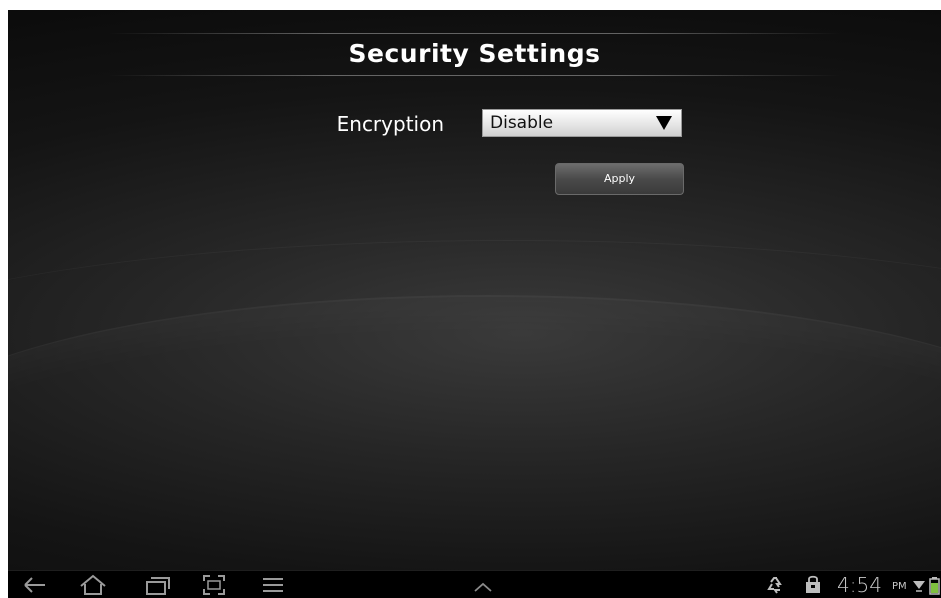 Image resolution: width=941 pixels, height=598 pixels. What do you see at coordinates (899, 586) in the screenshot?
I see `clock-ampm: PM` at bounding box center [899, 586].